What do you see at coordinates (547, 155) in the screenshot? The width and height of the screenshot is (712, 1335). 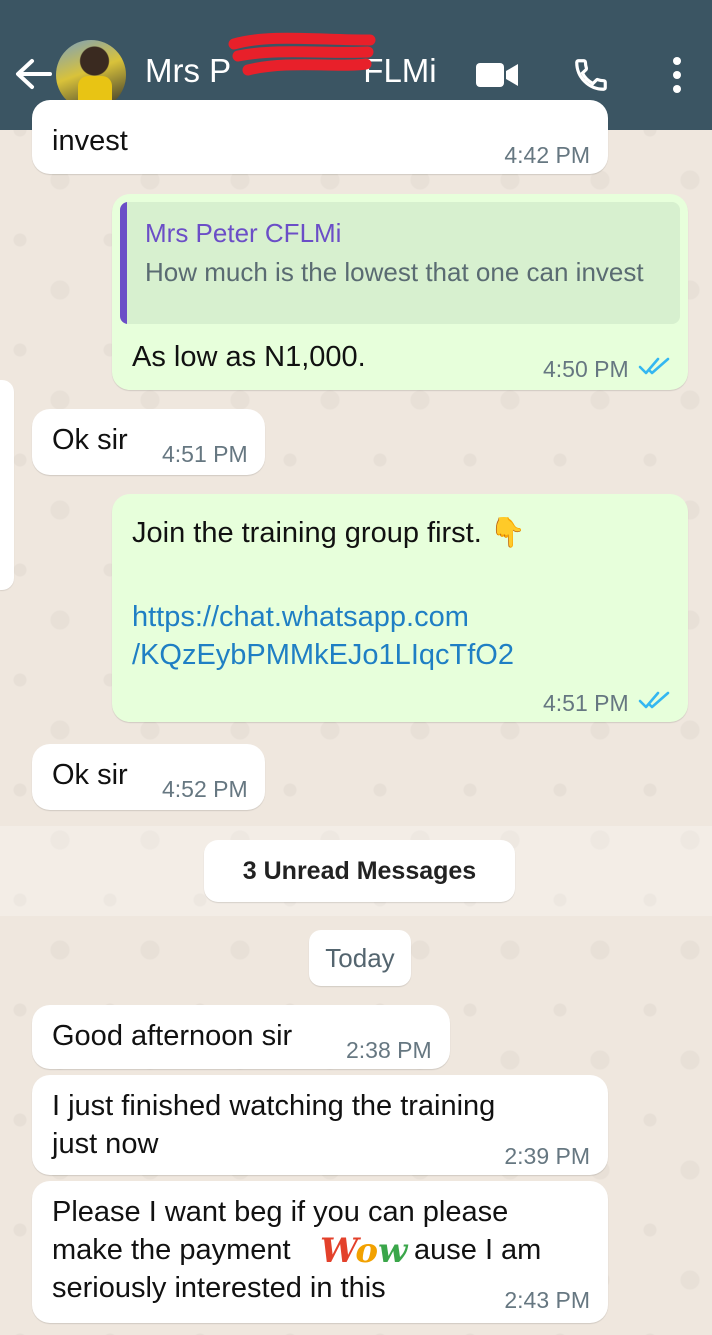 I see `message-time: 4:42 PM` at bounding box center [547, 155].